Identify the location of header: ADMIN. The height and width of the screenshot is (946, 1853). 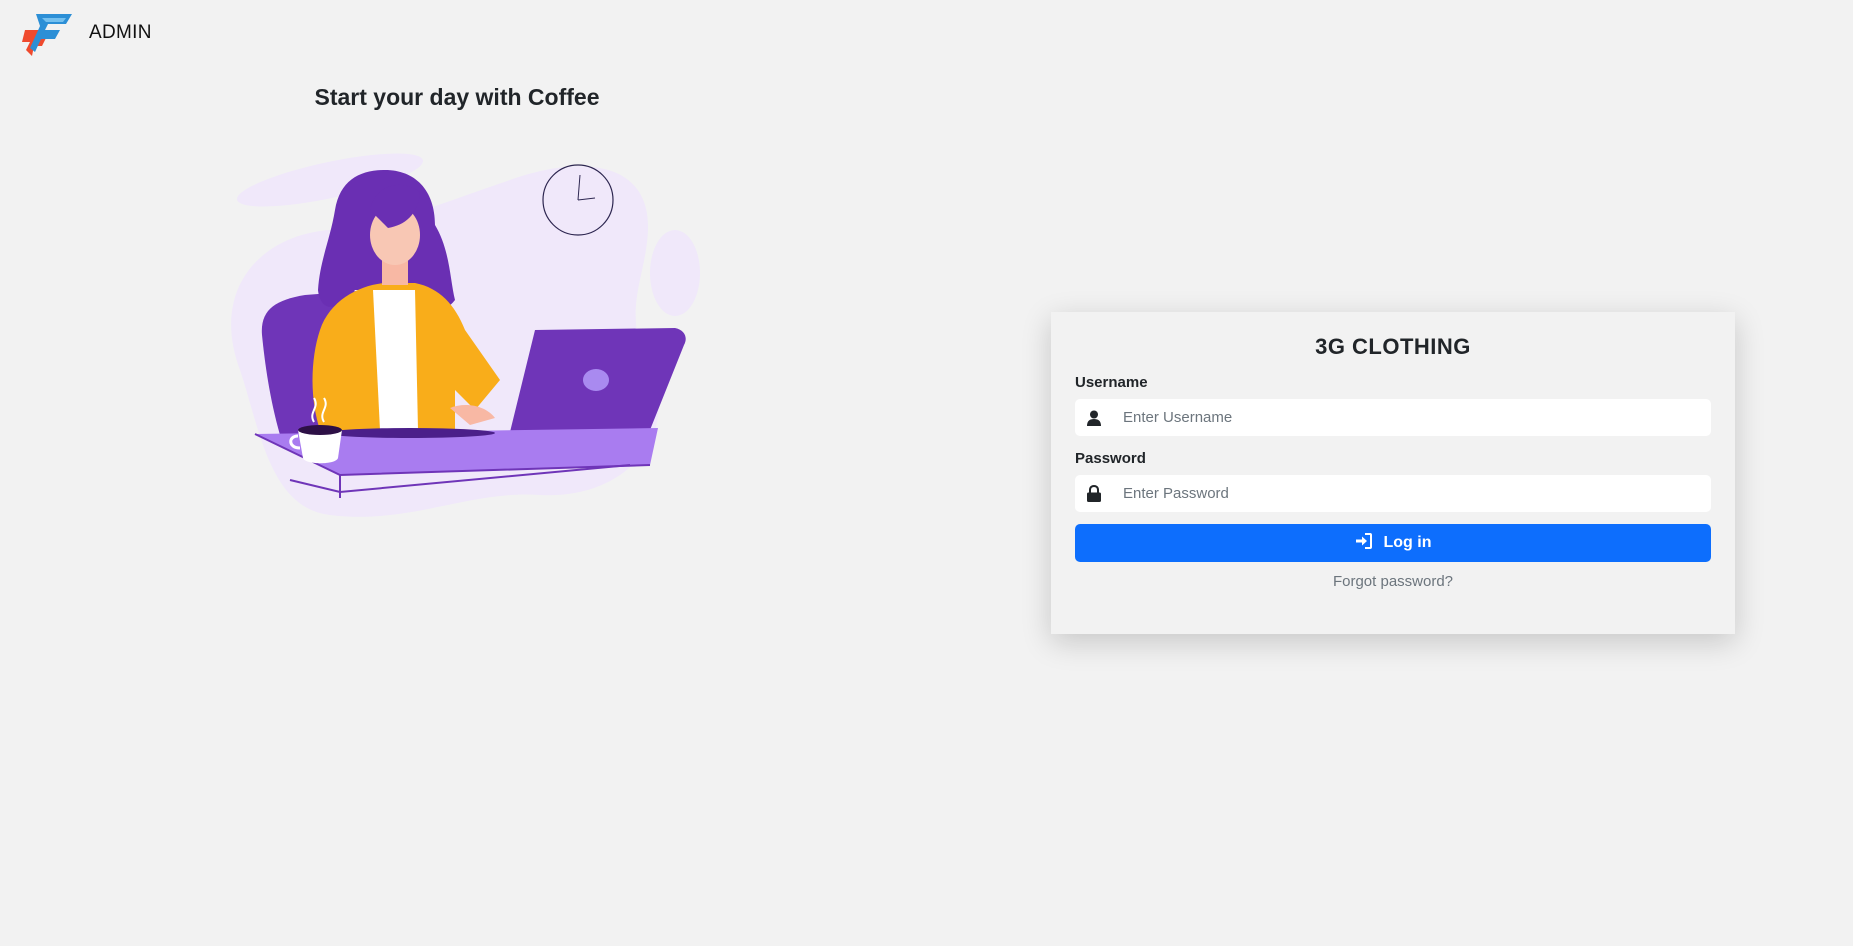
(87, 33).